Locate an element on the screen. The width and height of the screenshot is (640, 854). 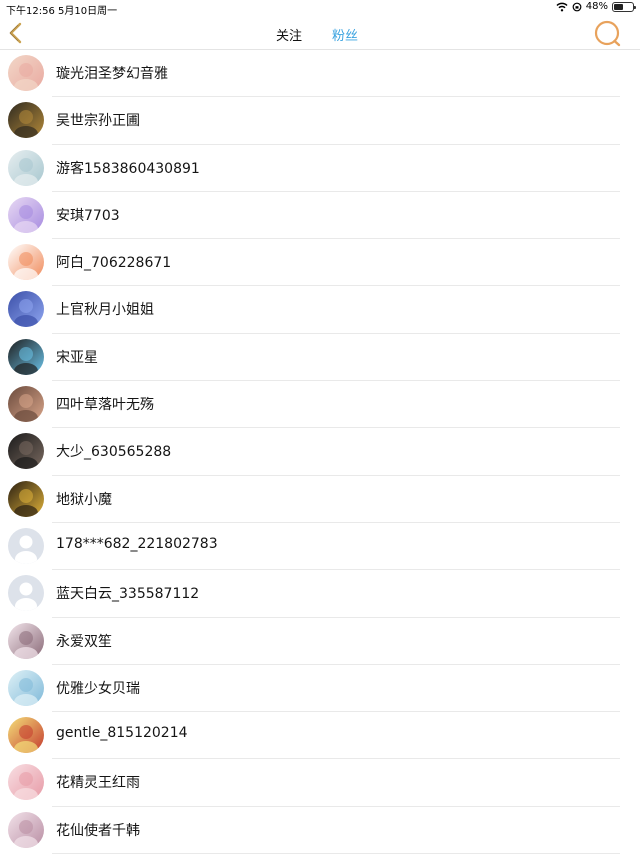
follower-name: 吴世宗孙正圃 is located at coordinates (98, 121).